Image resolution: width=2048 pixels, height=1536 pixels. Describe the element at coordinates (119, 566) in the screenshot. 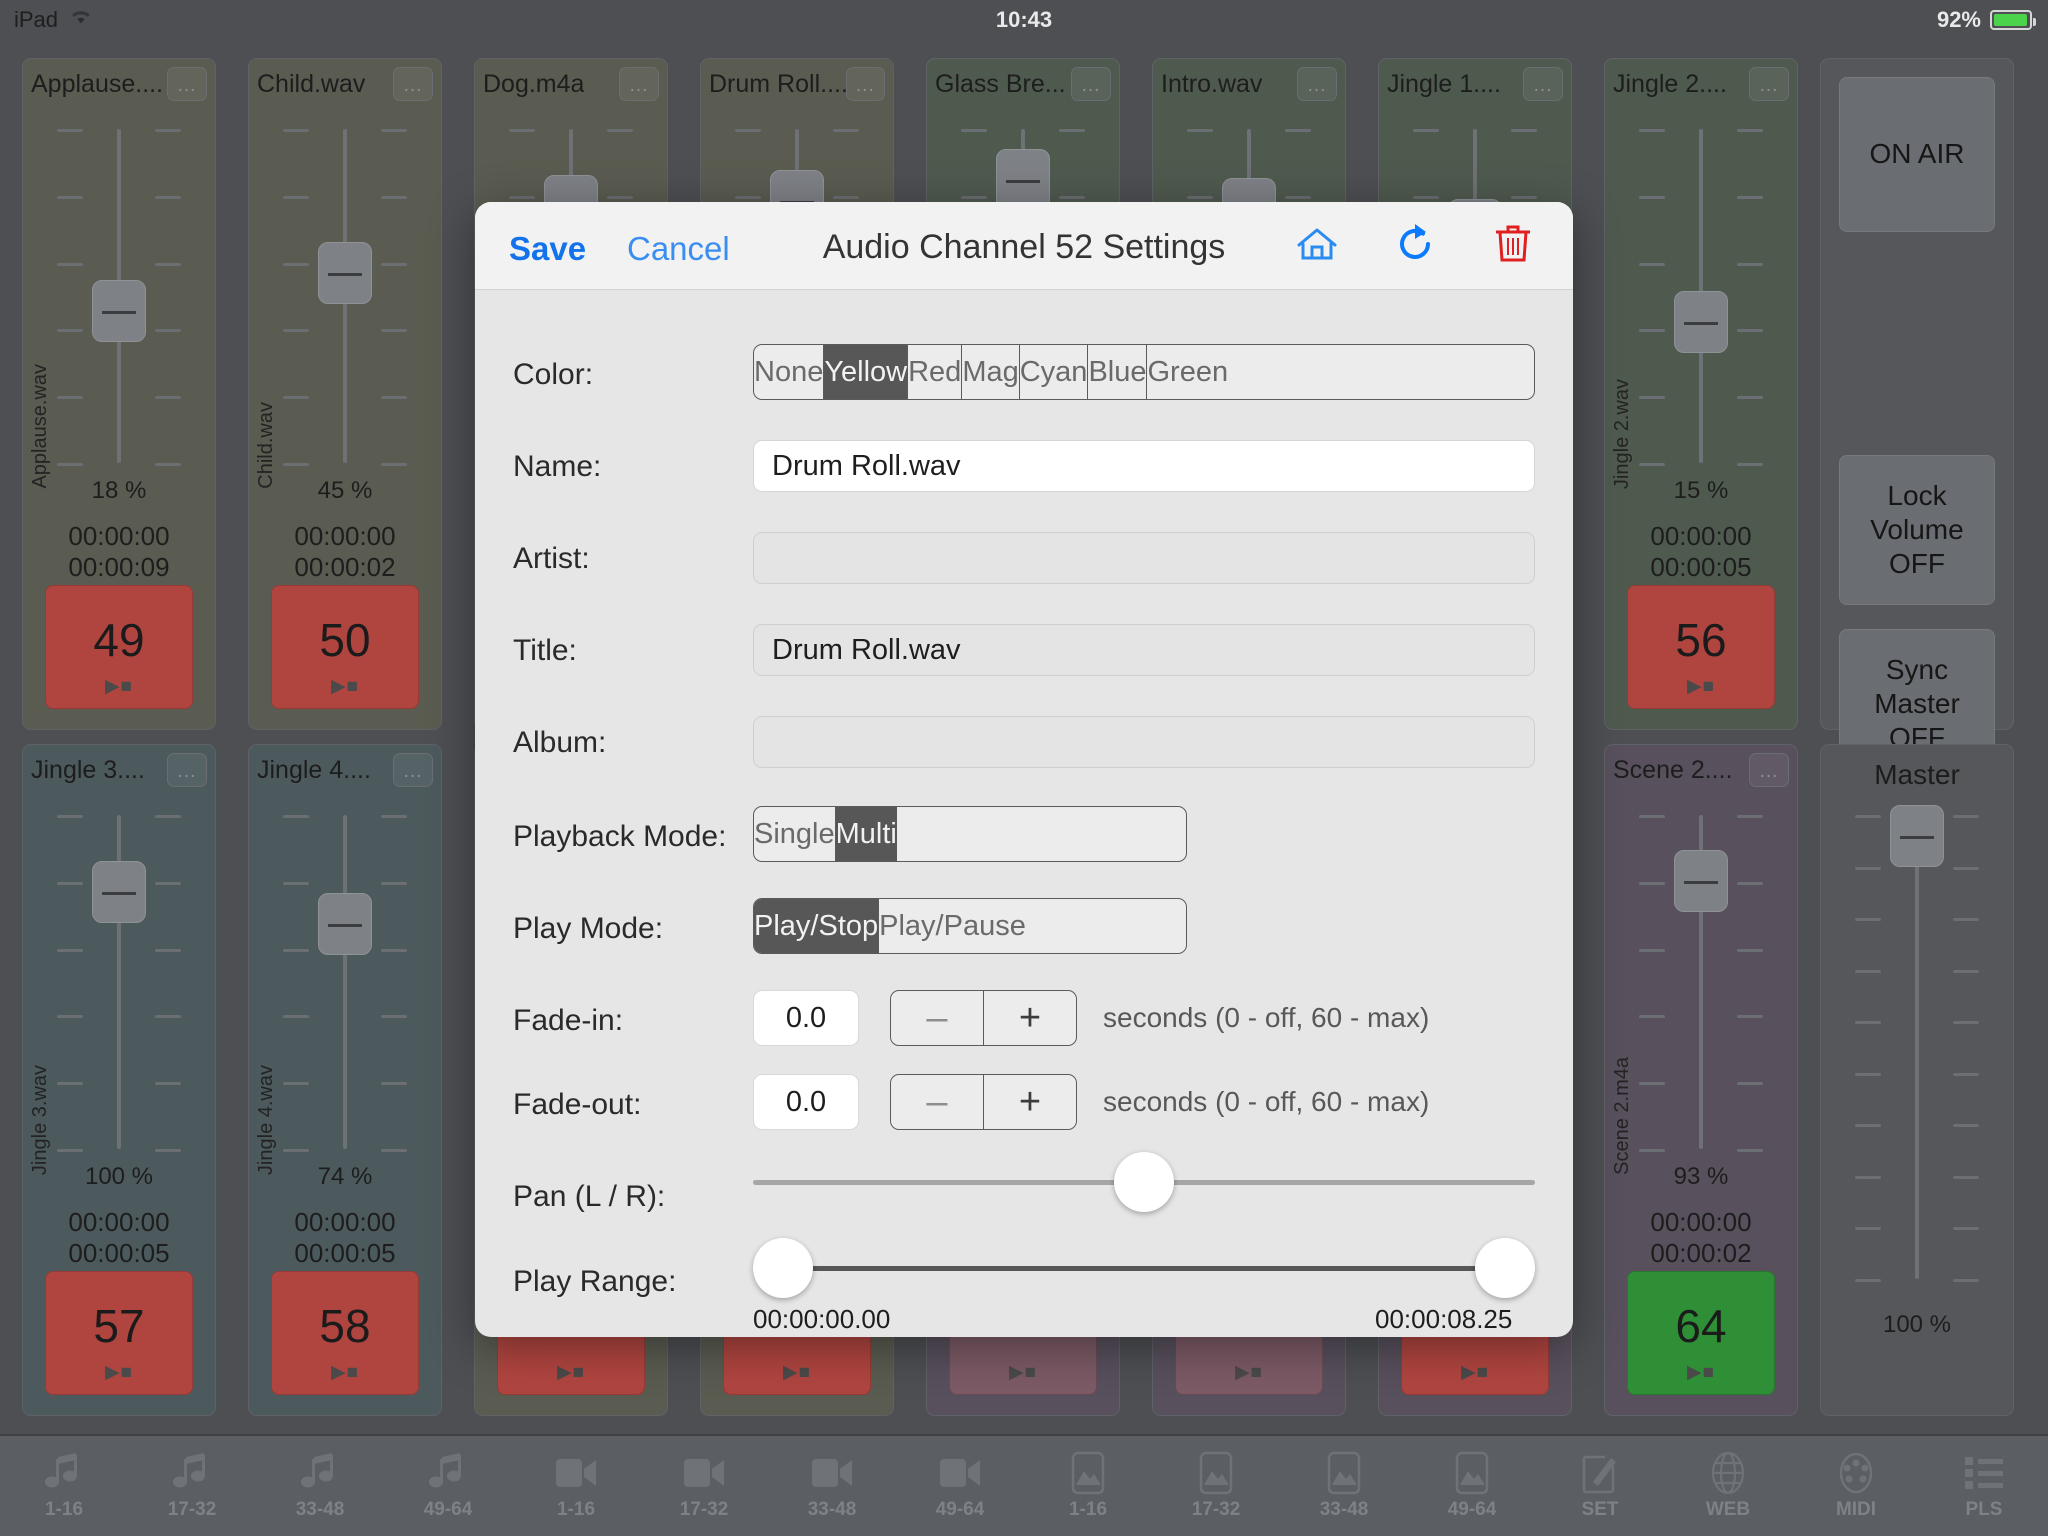

I see `channel-time-total: 00:00:09` at that location.